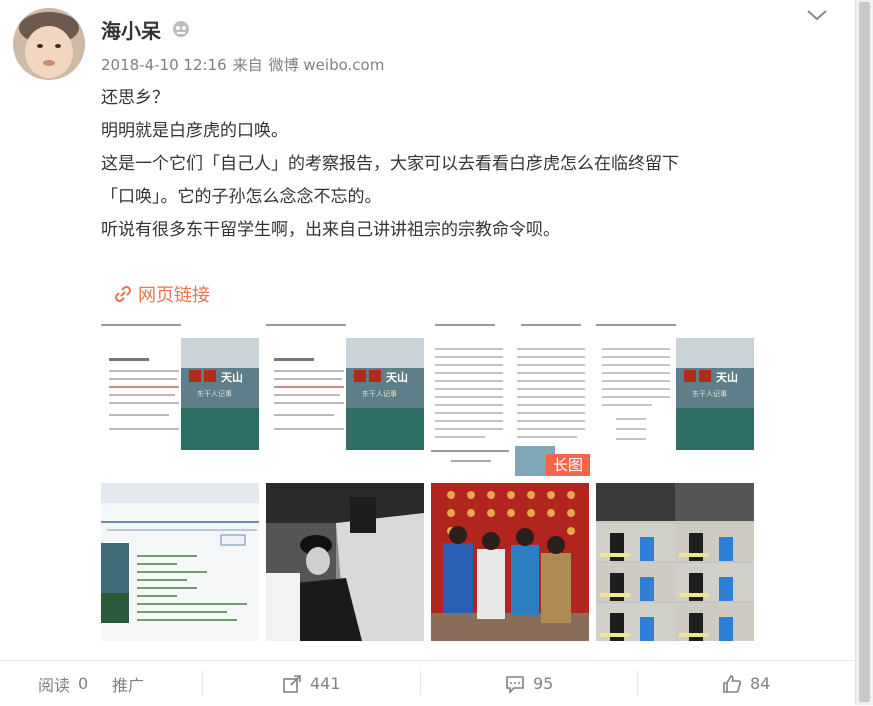 This screenshot has height=706, width=873. Describe the element at coordinates (54, 685) in the screenshot. I see `read-label: 阅读` at that location.